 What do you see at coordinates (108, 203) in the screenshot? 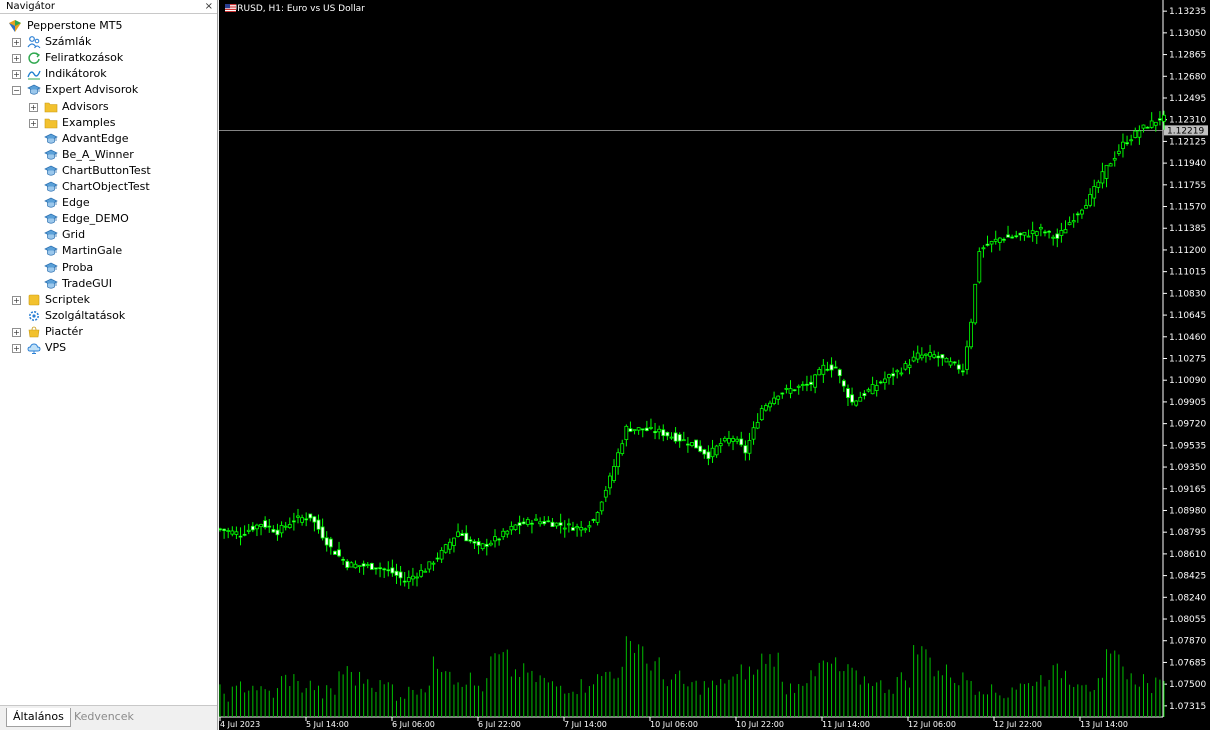
I see `navigator-item-edge: Edge` at bounding box center [108, 203].